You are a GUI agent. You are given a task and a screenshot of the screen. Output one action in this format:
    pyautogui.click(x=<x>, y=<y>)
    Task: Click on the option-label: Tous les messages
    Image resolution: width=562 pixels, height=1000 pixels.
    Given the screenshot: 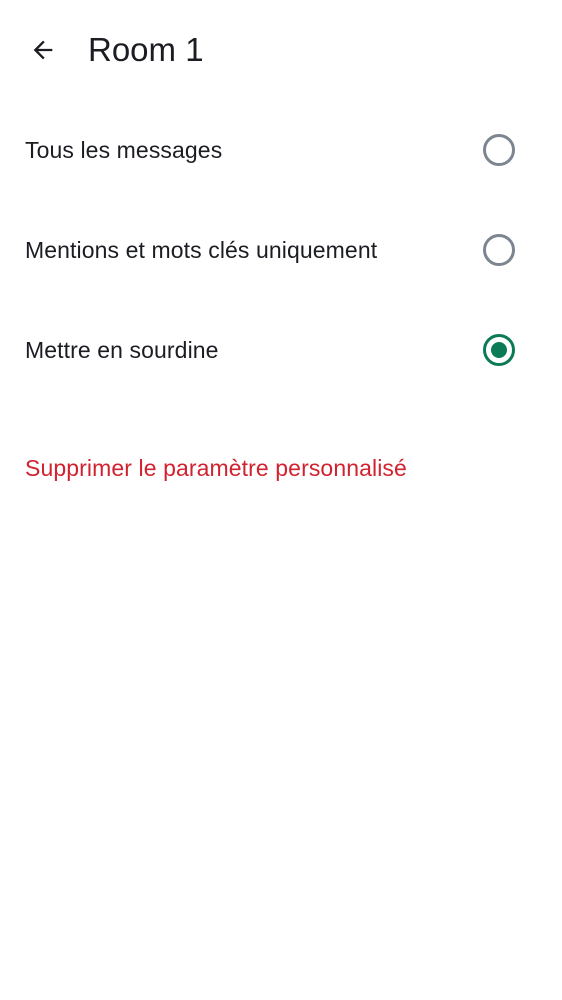 What is the action you would take?
    pyautogui.click(x=124, y=150)
    